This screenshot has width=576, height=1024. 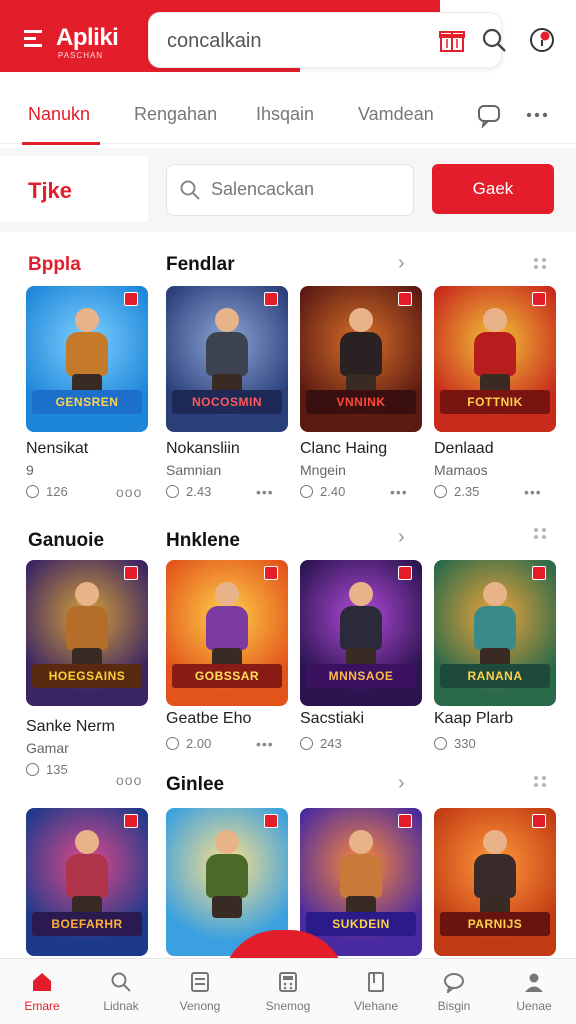 What do you see at coordinates (57, 449) in the screenshot?
I see `game-title: Nensikat` at bounding box center [57, 449].